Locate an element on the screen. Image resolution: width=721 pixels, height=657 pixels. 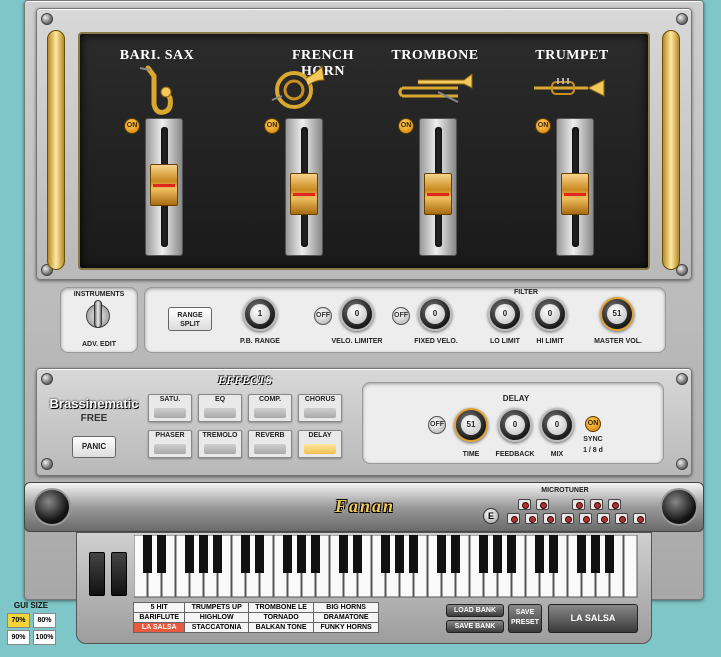
brand-edition: FREE is located at coordinates (94, 418).